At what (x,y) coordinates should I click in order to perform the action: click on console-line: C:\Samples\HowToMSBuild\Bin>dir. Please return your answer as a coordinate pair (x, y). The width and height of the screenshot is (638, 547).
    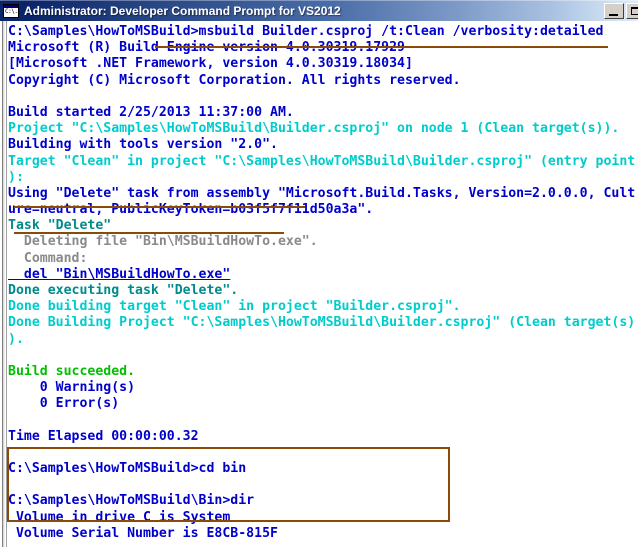
    Looking at the image, I should click on (131, 501).